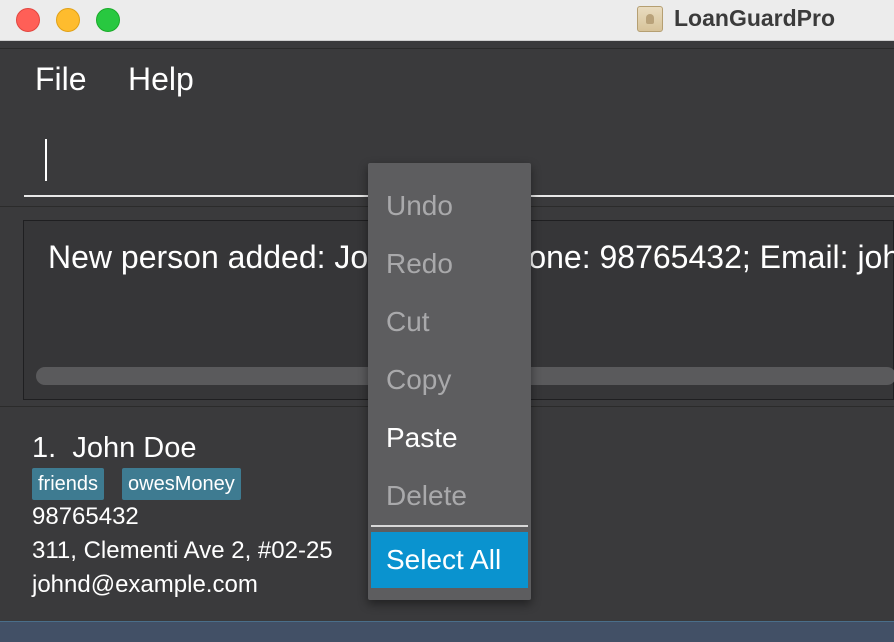  I want to click on person-name-text: John Doe, so click(134, 448).